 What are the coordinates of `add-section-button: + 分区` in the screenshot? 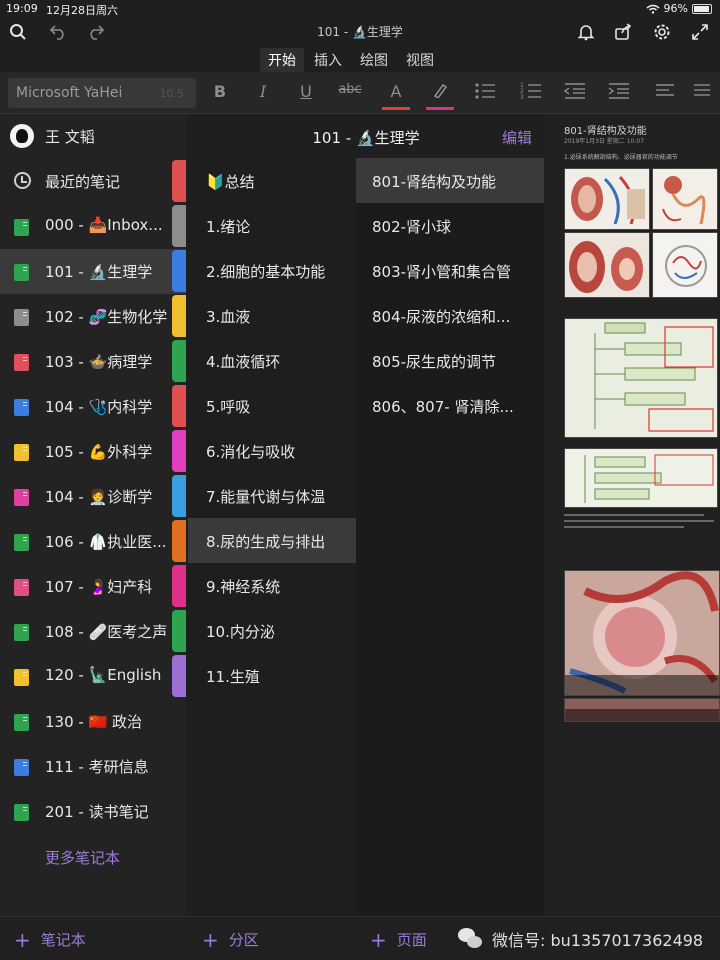 It's located at (230, 939).